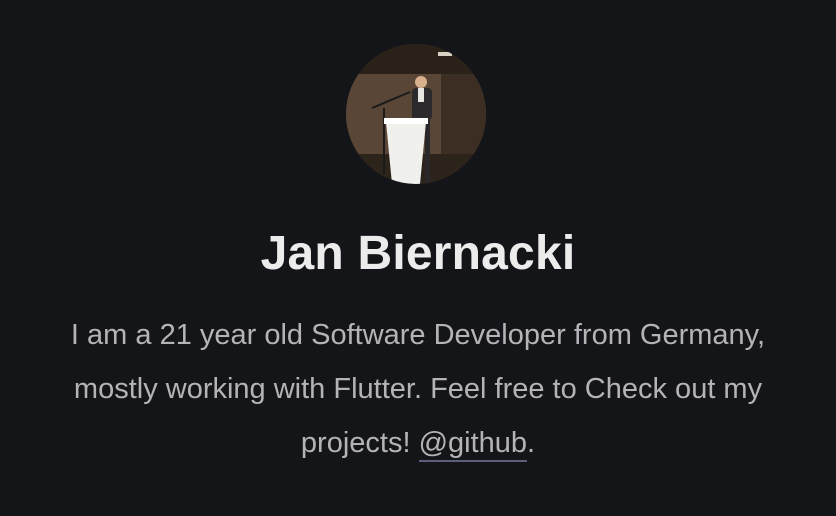 Image resolution: width=836 pixels, height=516 pixels. I want to click on bio-line-3-prefix: projects!, so click(359, 443).